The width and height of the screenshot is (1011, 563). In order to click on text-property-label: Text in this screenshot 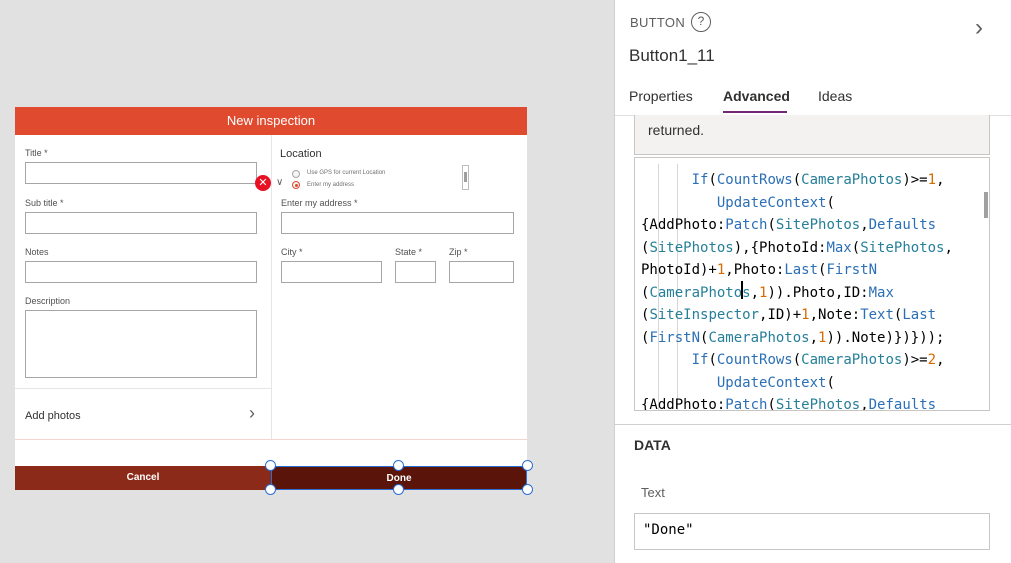, I will do `click(653, 492)`.